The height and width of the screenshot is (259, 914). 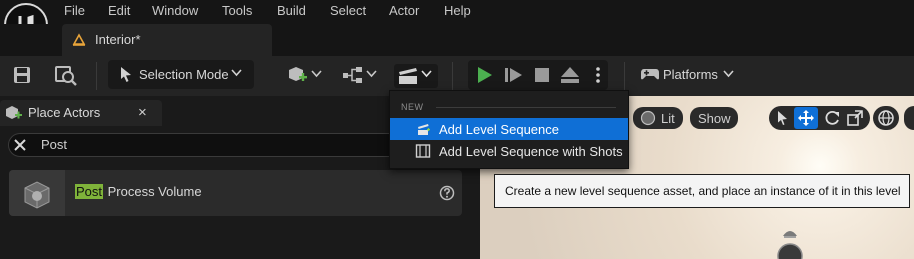 What do you see at coordinates (118, 39) in the screenshot?
I see `document-tab-label: Interior*` at bounding box center [118, 39].